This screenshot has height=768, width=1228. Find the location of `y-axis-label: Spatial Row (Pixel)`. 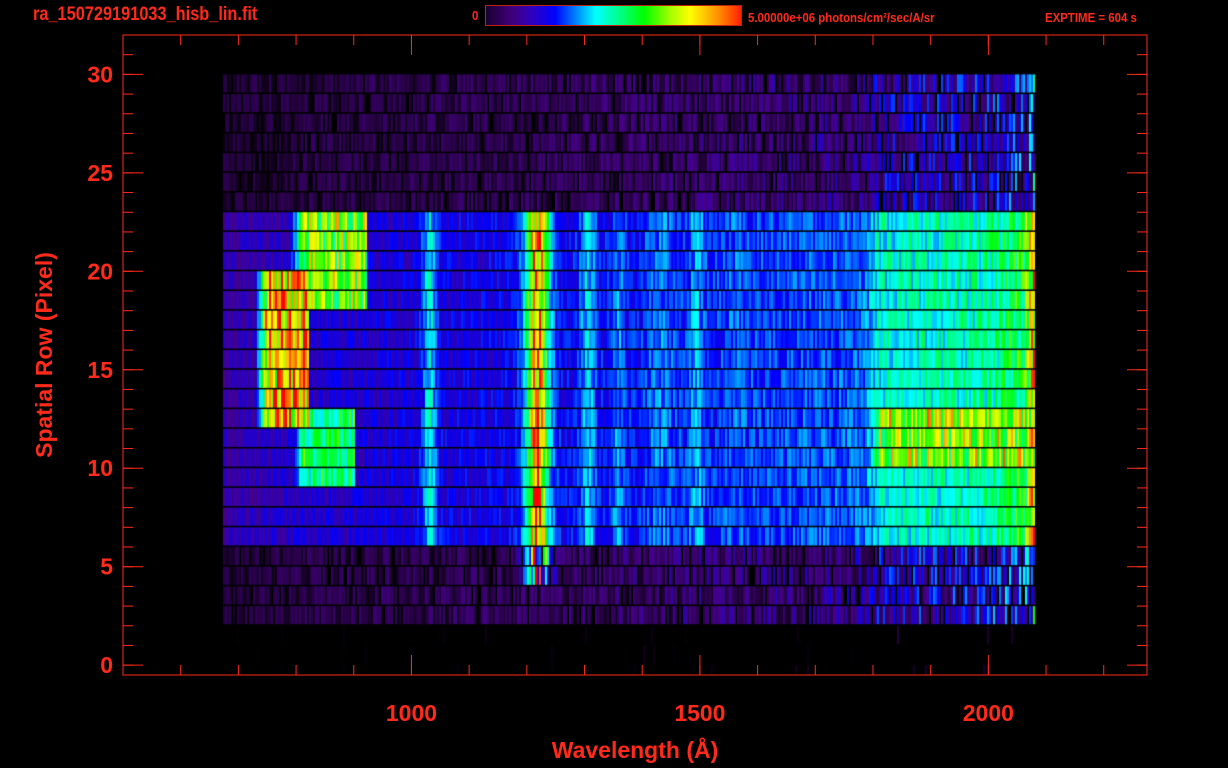

y-axis-label: Spatial Row (Pixel) is located at coordinates (44, 355).